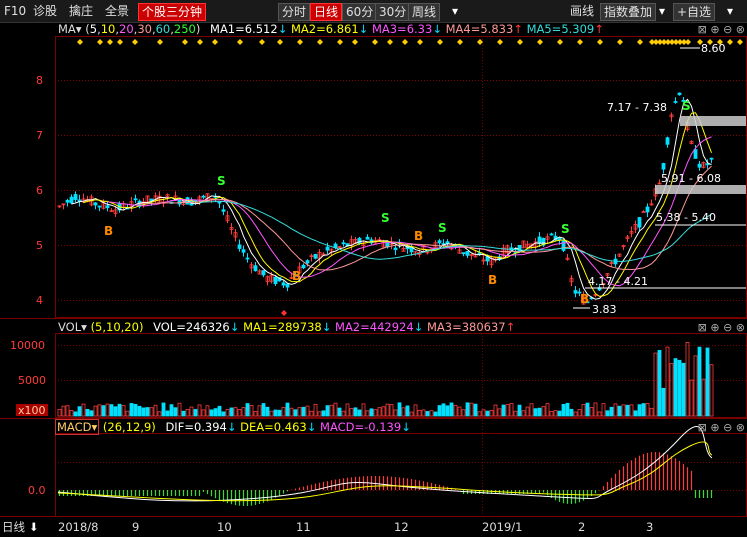  What do you see at coordinates (721, 427) in the screenshot?
I see `macd-panel-controls: ⊠ ⊕ ⊖ ⊗` at bounding box center [721, 427].